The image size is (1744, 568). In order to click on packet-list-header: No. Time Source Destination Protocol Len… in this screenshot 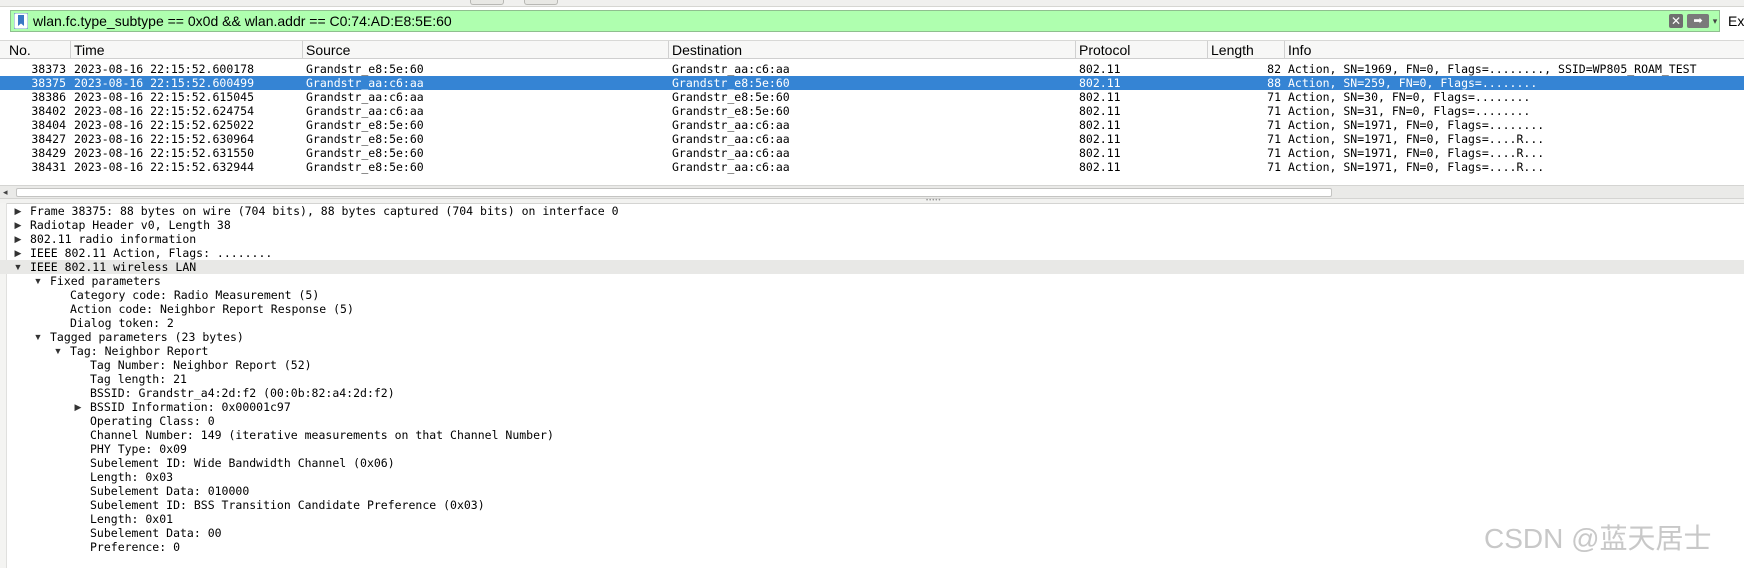, I will do `click(872, 49)`.